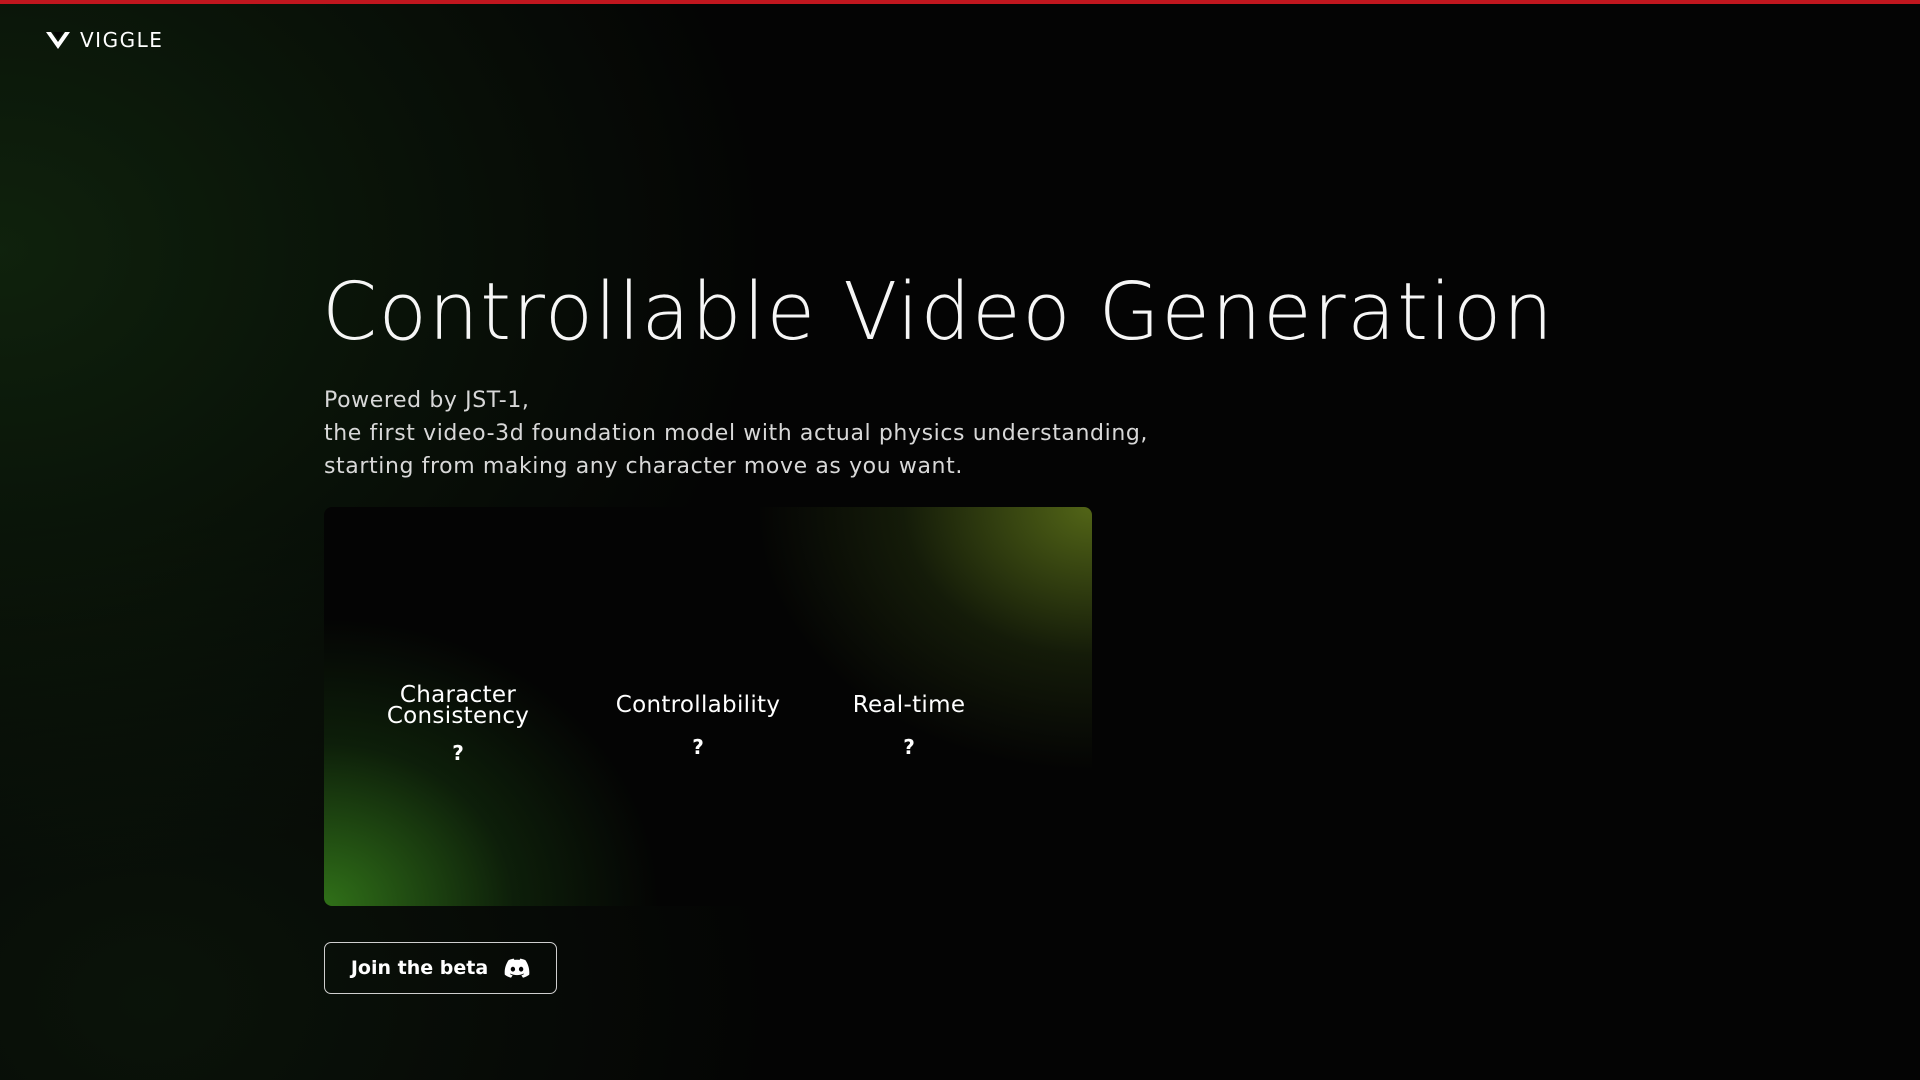 This screenshot has height=1080, width=1920. What do you see at coordinates (960, 2) in the screenshot?
I see `top-accent-bar` at bounding box center [960, 2].